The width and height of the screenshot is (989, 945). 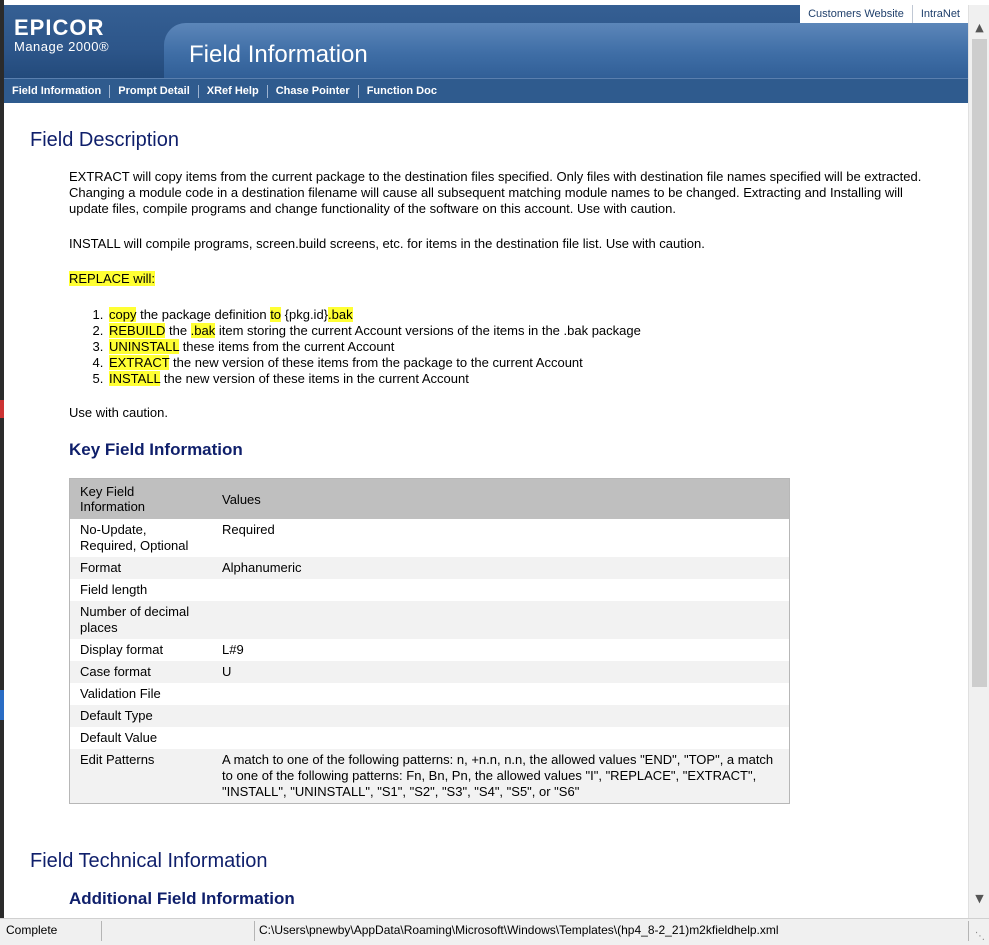 I want to click on table-row: Case format U, so click(x=429, y=672).